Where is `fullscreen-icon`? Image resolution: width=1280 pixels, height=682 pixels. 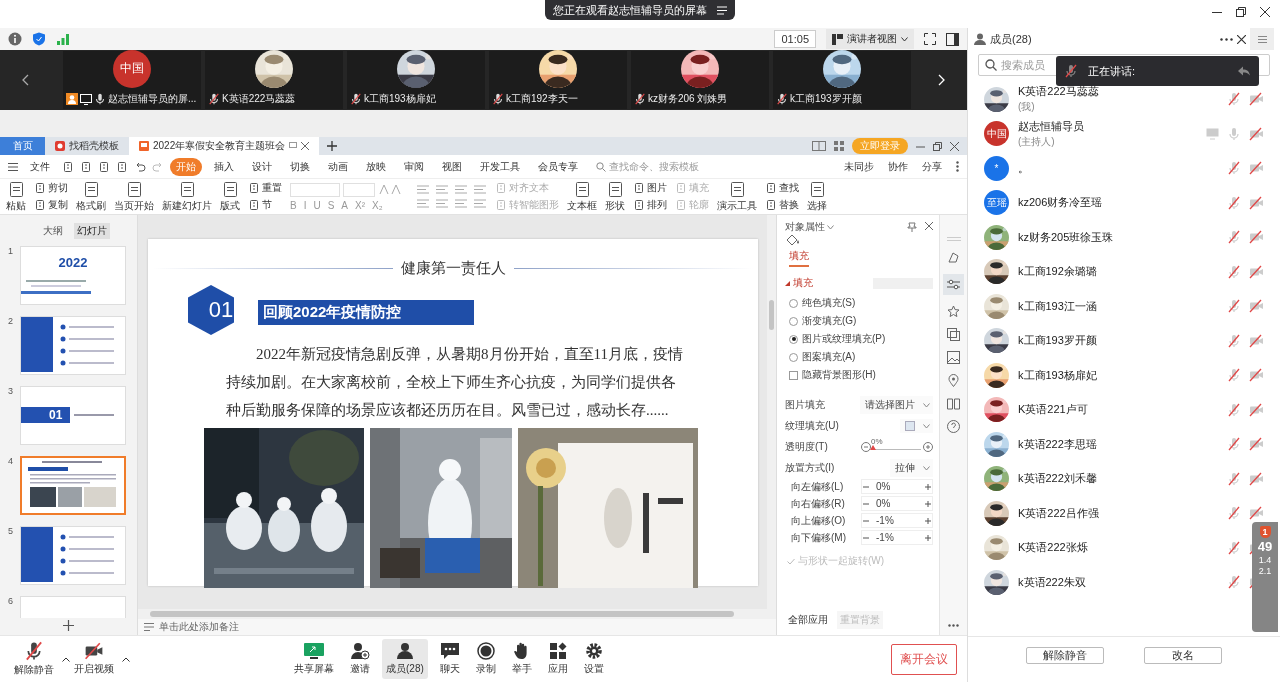 fullscreen-icon is located at coordinates (930, 39).